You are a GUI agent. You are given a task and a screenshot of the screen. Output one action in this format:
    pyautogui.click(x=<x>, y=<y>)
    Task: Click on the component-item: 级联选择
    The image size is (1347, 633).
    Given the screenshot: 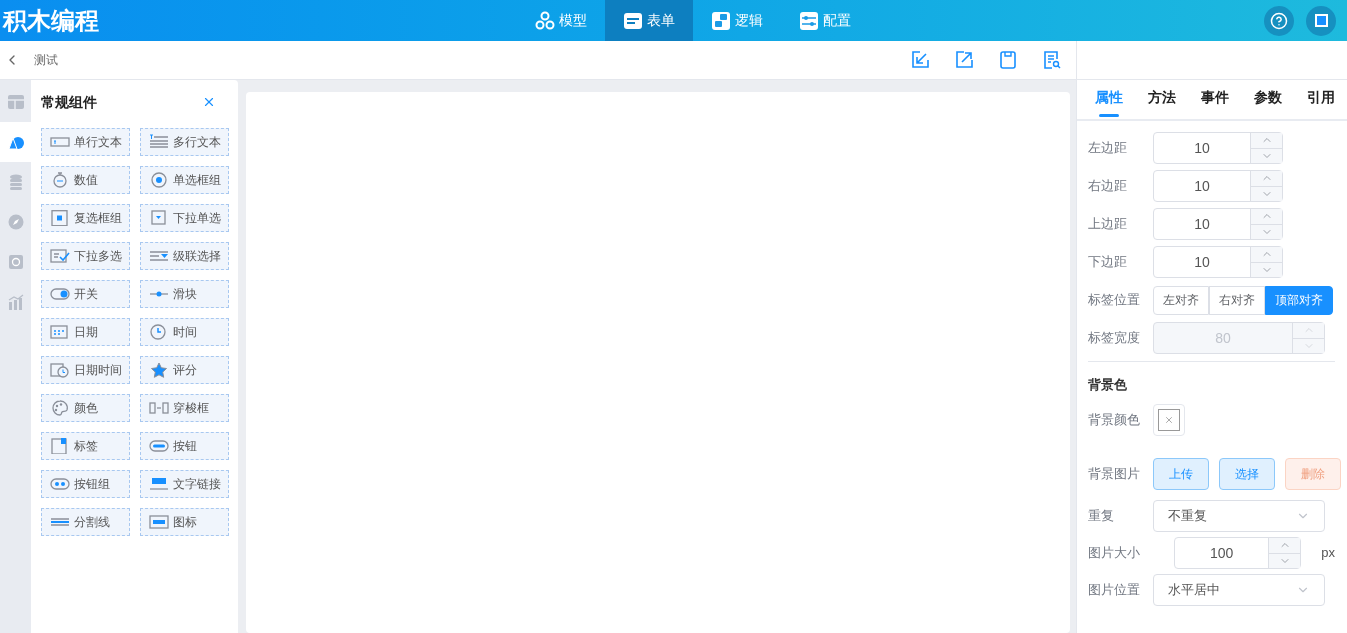 What is the action you would take?
    pyautogui.click(x=184, y=256)
    